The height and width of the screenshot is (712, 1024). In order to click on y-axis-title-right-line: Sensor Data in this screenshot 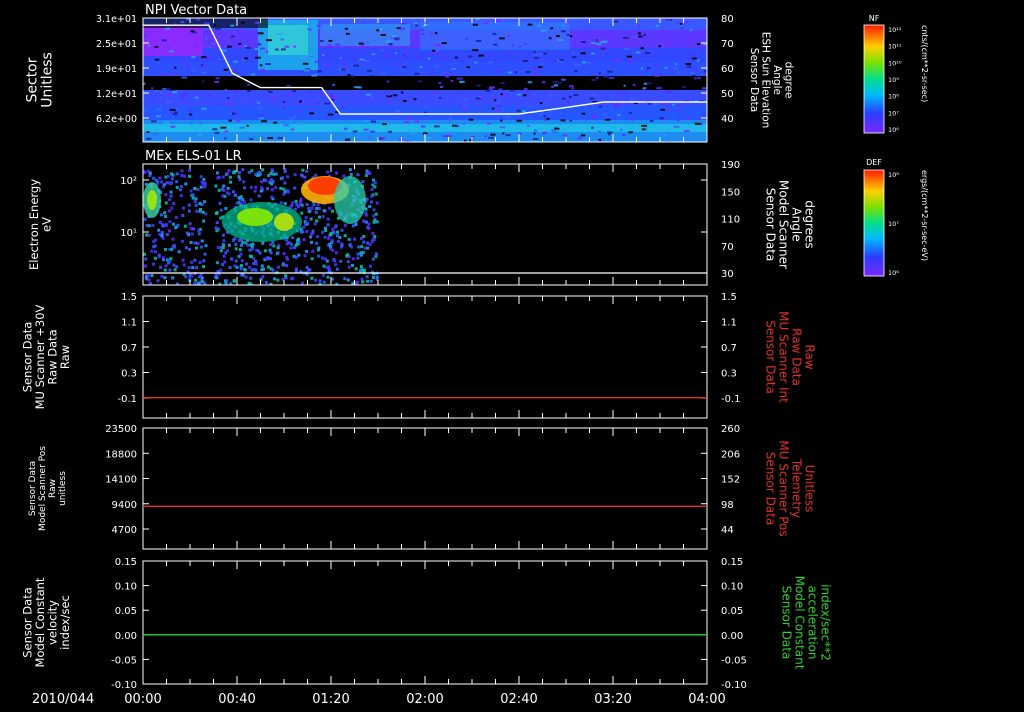, I will do `click(771, 225)`.